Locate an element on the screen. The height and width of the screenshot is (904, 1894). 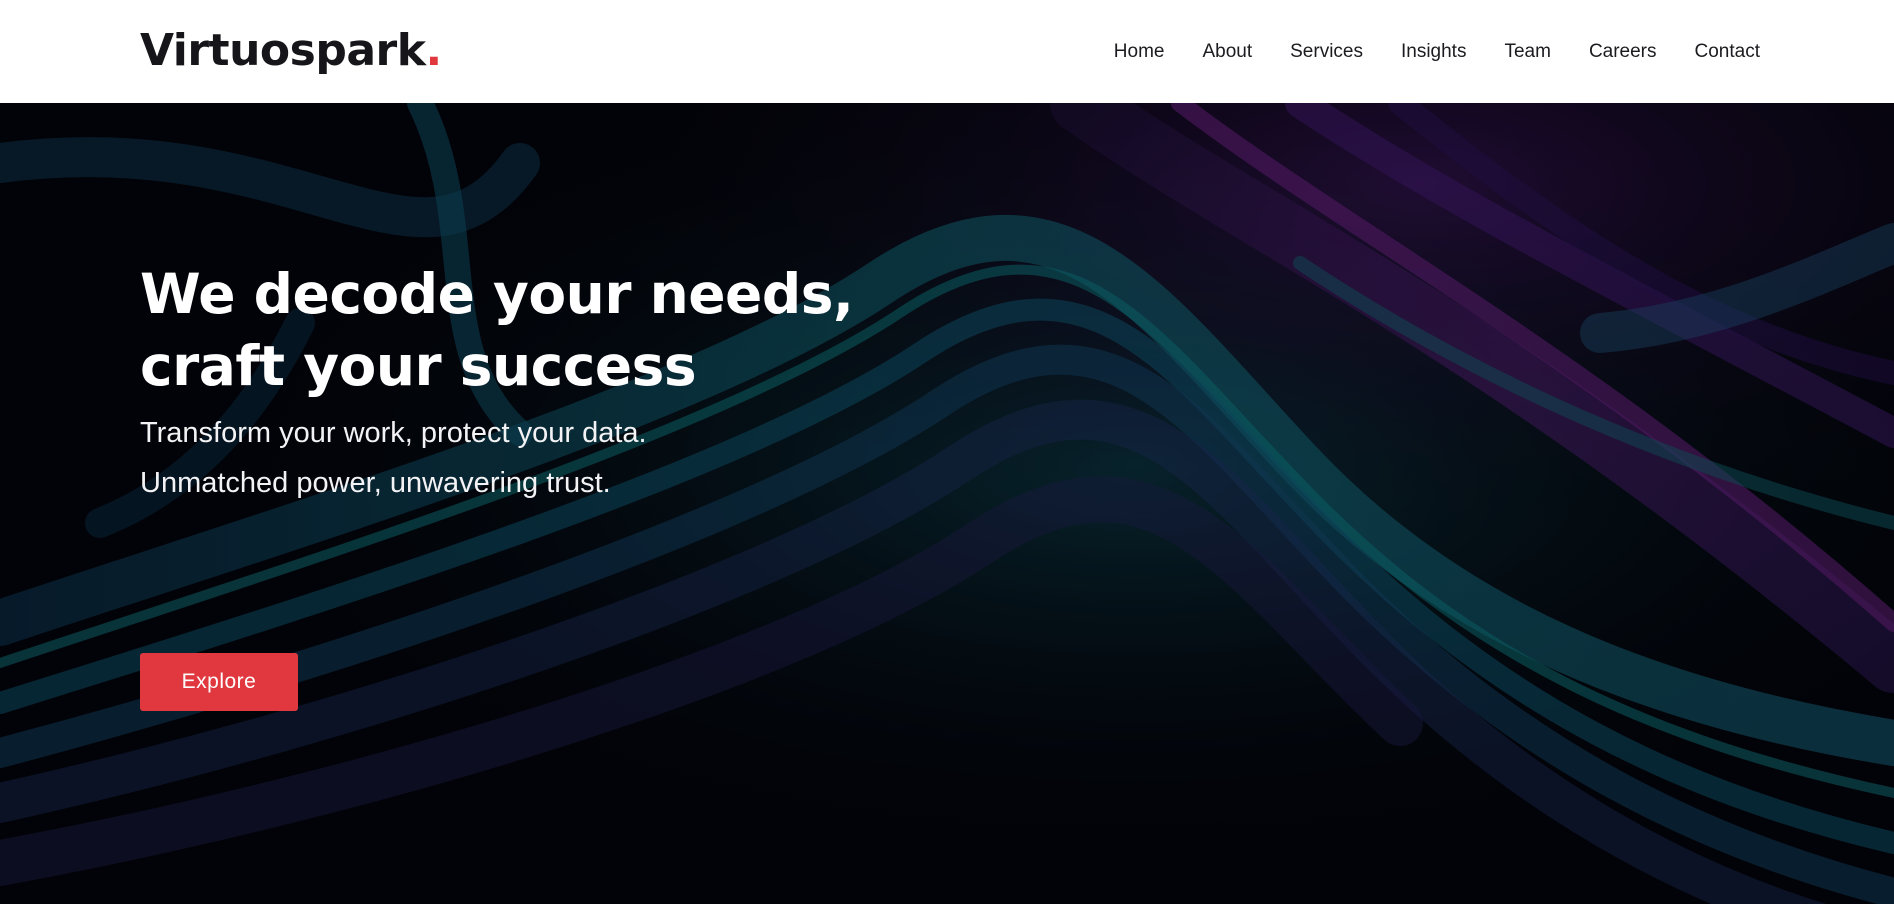
brand-logo: Virtuospark. is located at coordinates (291, 51).